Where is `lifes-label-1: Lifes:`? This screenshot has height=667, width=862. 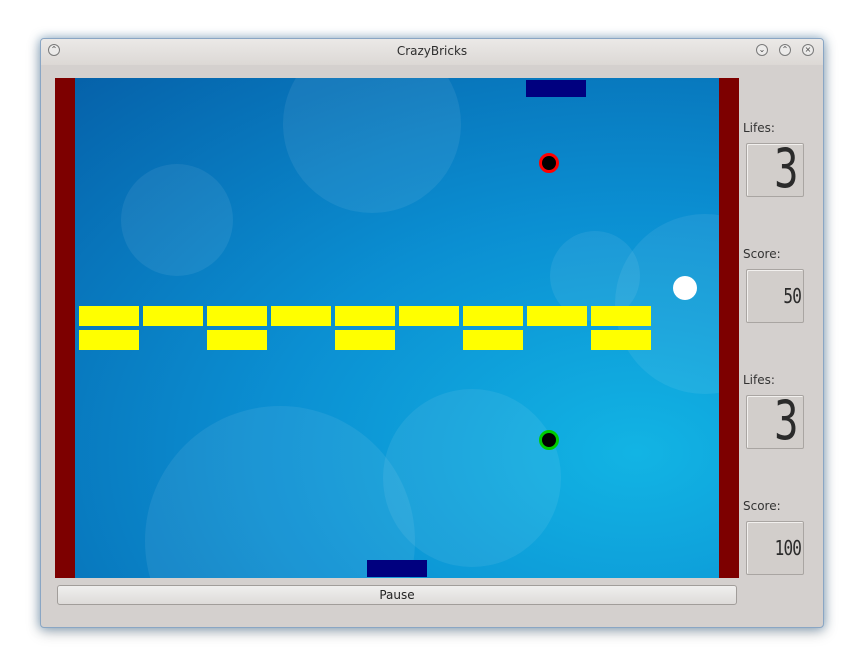 lifes-label-1: Lifes: is located at coordinates (759, 128).